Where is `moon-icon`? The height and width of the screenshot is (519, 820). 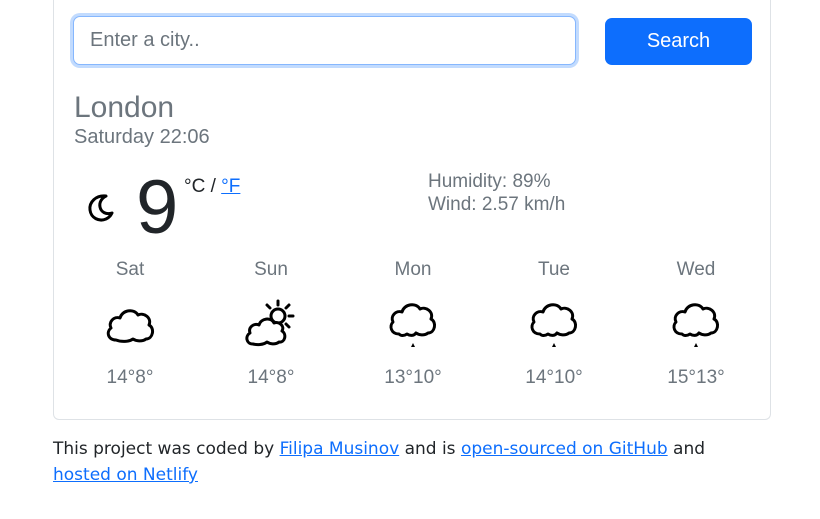 moon-icon is located at coordinates (101, 208).